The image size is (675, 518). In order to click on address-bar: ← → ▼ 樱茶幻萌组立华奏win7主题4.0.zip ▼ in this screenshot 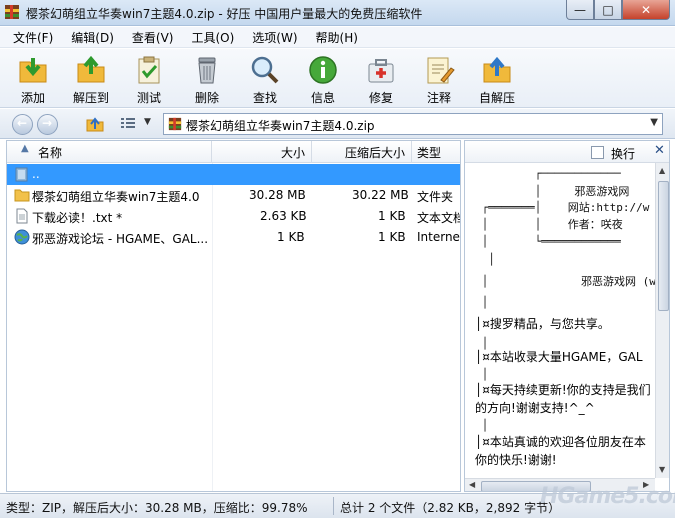, I will do `click(337, 124)`.